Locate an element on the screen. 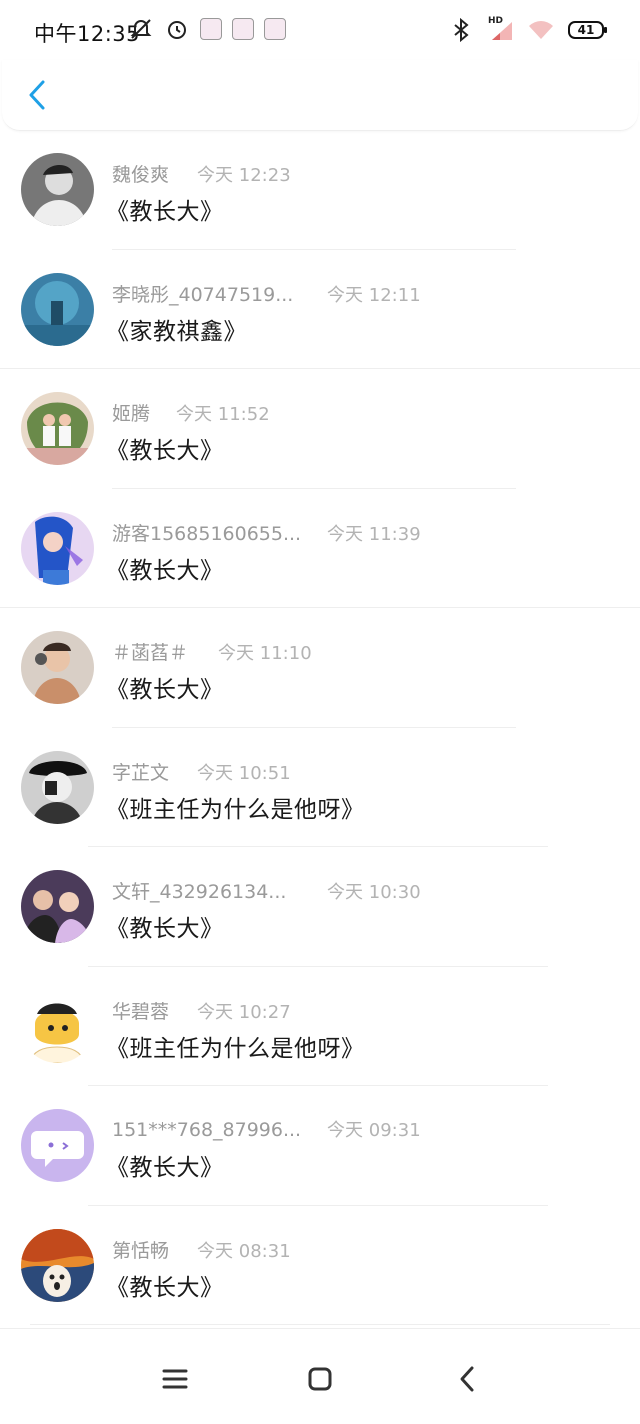 This screenshot has height=1424, width=640. menu-button is located at coordinates (175, 1379).